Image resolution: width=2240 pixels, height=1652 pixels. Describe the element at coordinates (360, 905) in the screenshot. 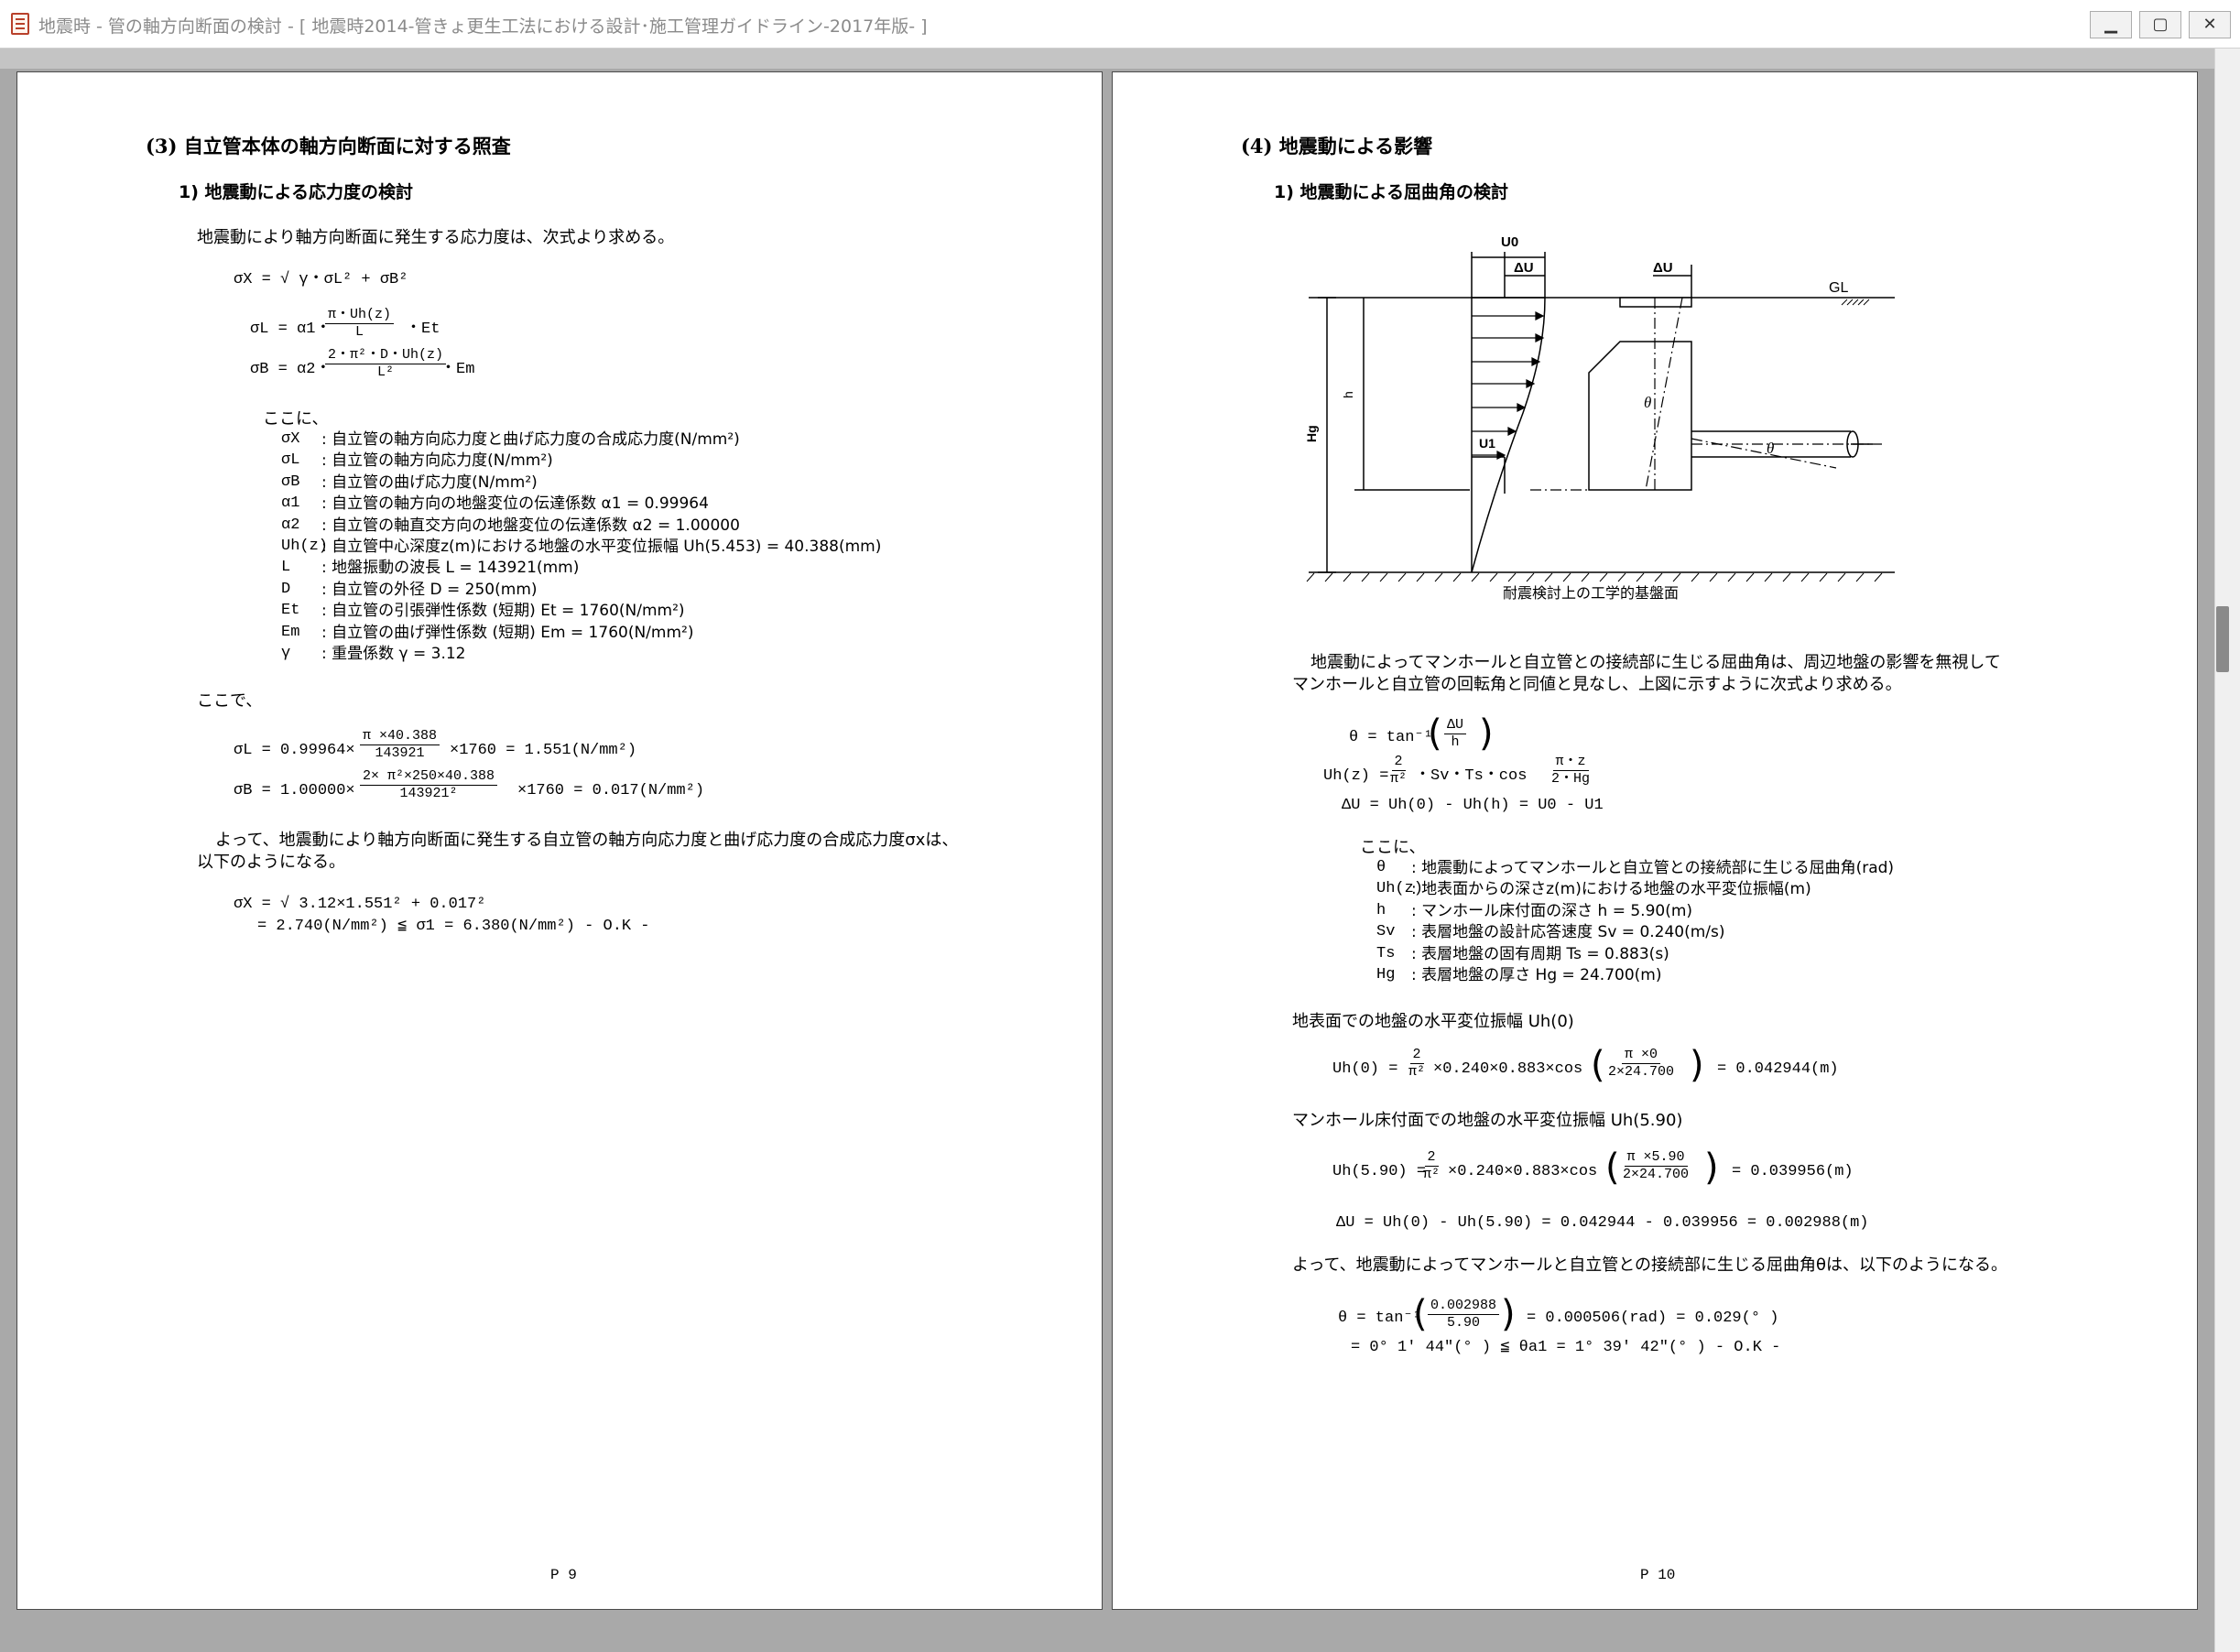

I see `result-sigma-x: σX = √ 3.12×1.551² + 0.017²` at that location.